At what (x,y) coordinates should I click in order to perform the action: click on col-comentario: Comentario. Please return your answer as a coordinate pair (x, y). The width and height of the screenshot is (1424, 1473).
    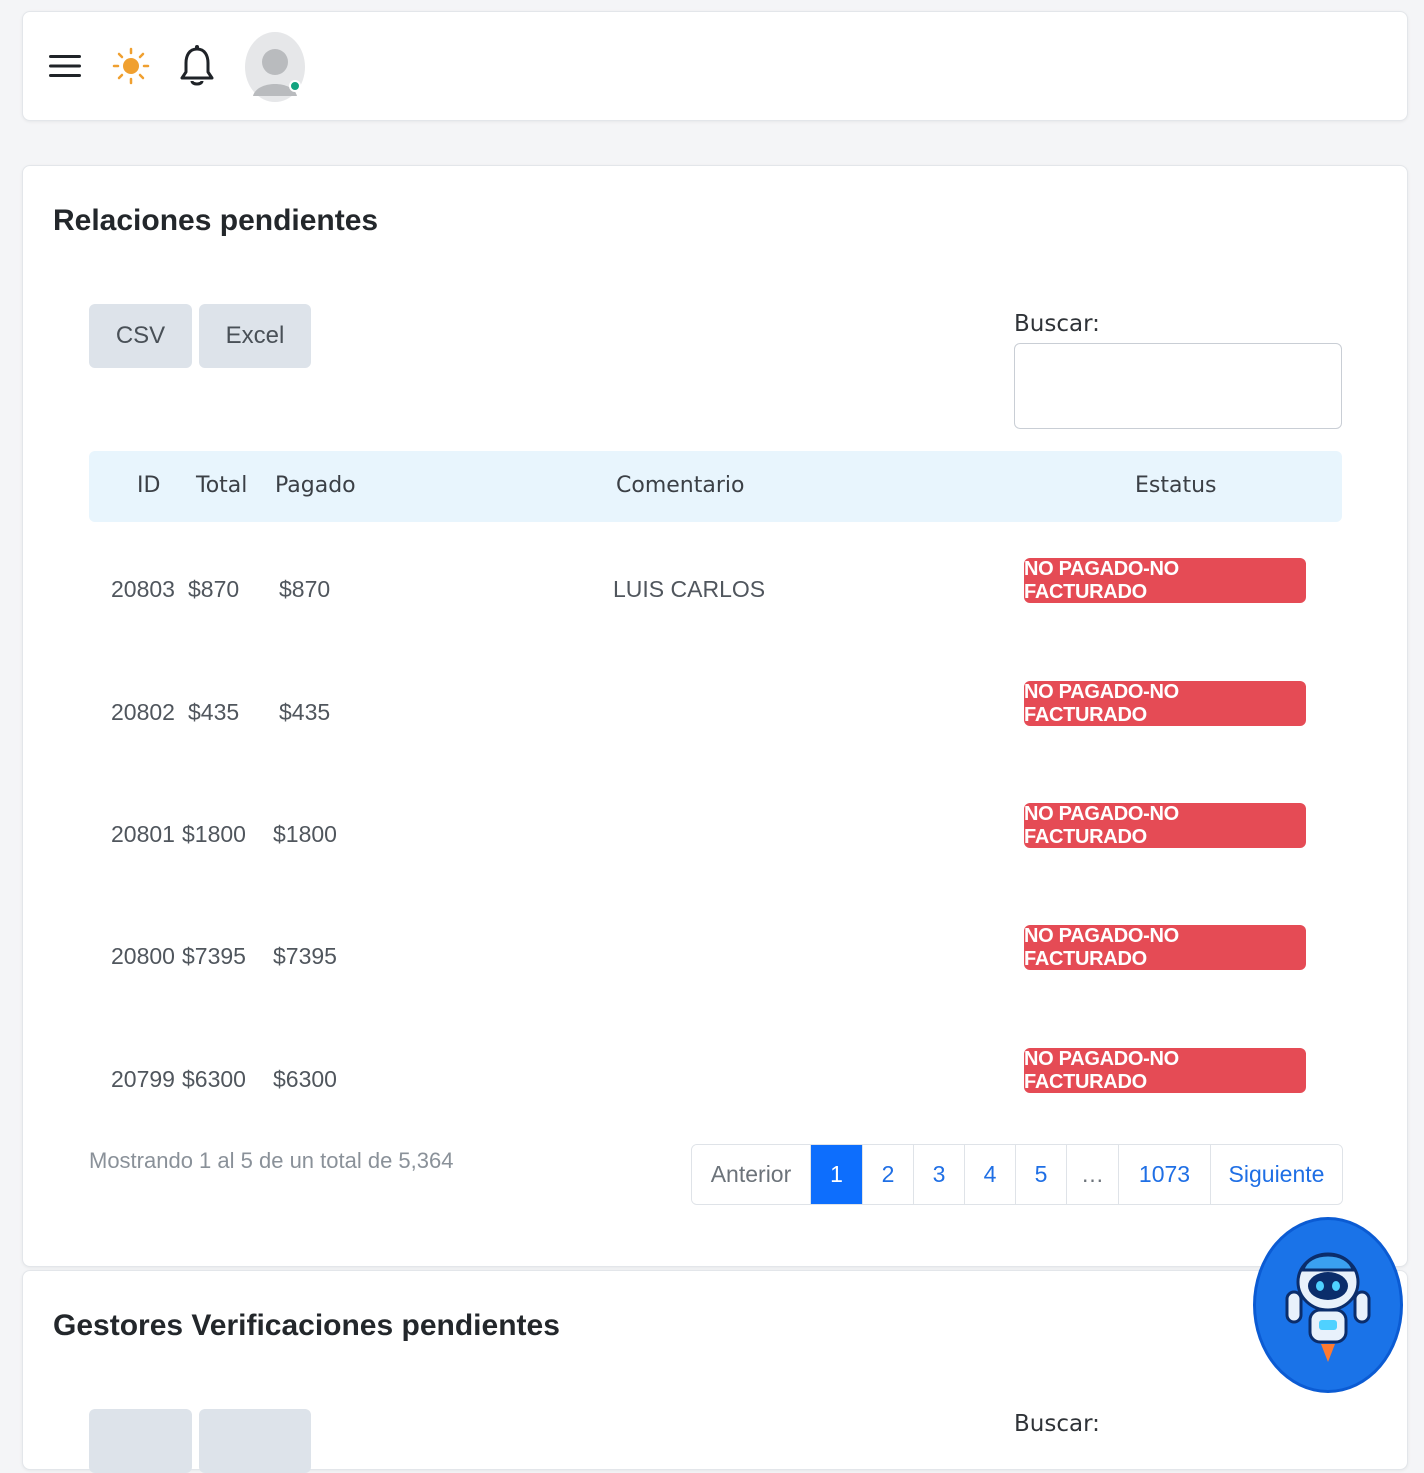
    Looking at the image, I should click on (680, 485).